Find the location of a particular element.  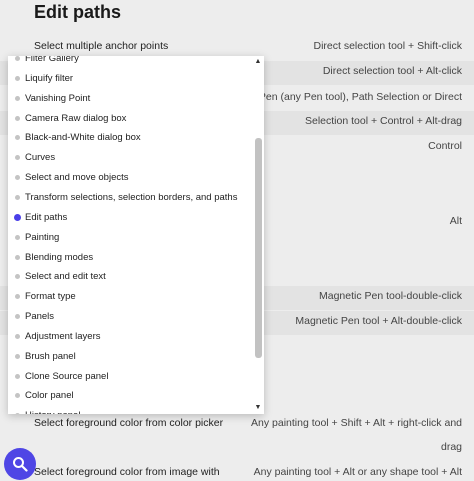

dropdown-item-label: Panels is located at coordinates (40, 317).